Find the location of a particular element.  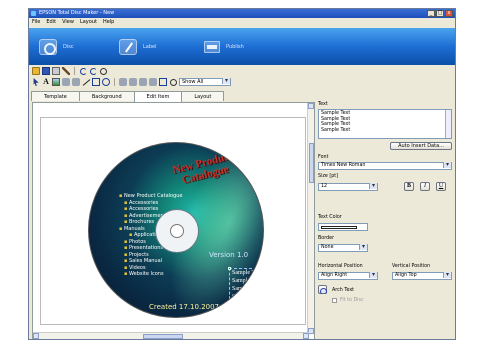

vertical-position-label: Vertical Position is located at coordinates (411, 266).